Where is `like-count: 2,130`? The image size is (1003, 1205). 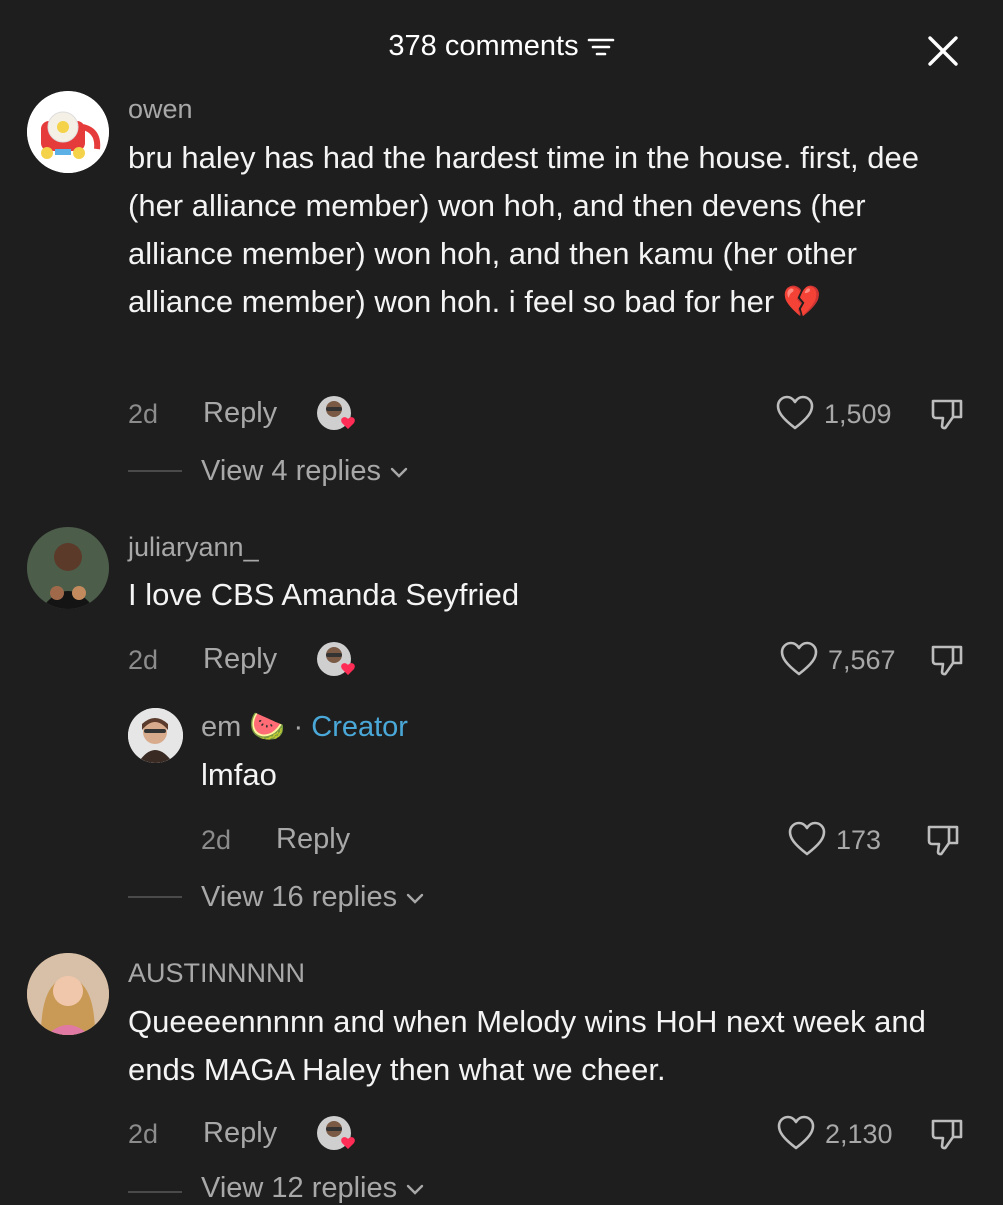
like-count: 2,130 is located at coordinates (859, 1134).